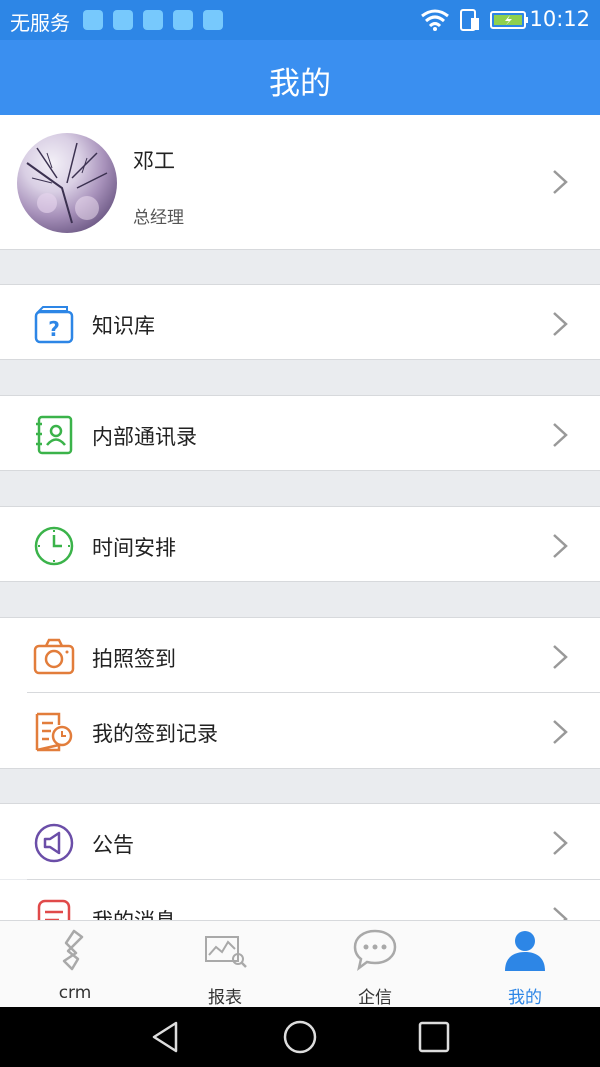  Describe the element at coordinates (73, 950) in the screenshot. I see `crm-logo-icon` at that location.